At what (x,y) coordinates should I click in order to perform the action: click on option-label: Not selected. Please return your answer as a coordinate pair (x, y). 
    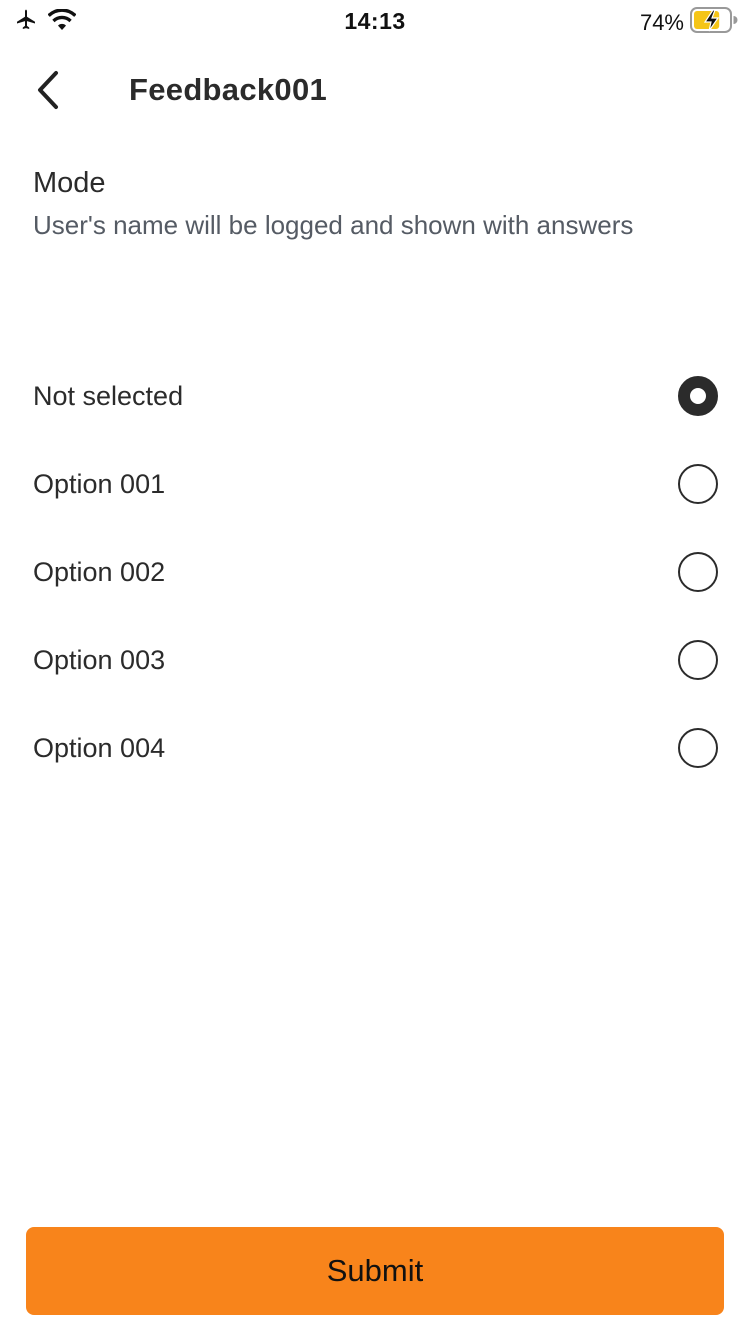
    Looking at the image, I should click on (108, 395).